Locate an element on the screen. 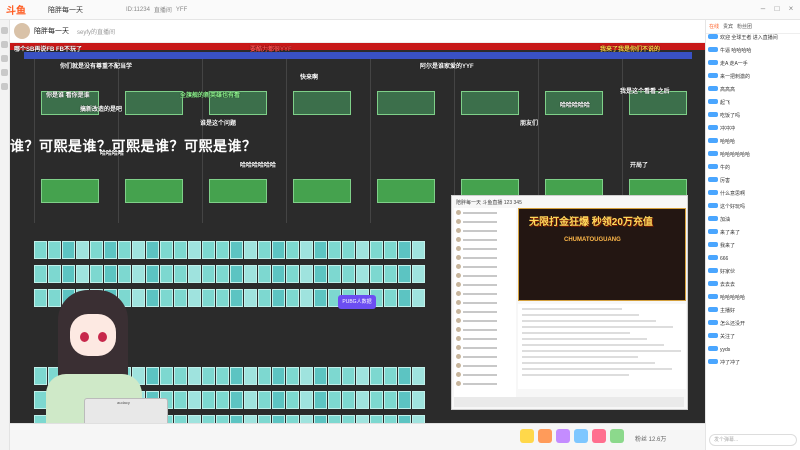 This screenshot has height=450, width=800. chat-message: 来一把刺激的 is located at coordinates (753, 79).